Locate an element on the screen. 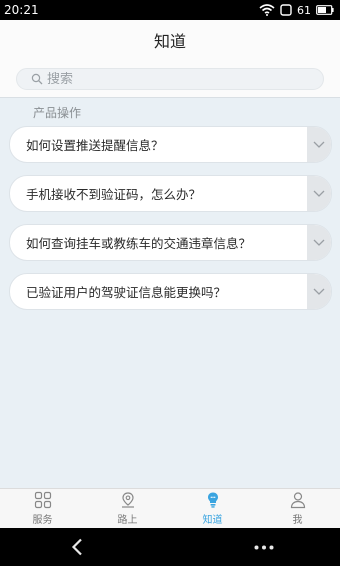 This screenshot has height=566, width=340. battery-icon is located at coordinates (325, 10).